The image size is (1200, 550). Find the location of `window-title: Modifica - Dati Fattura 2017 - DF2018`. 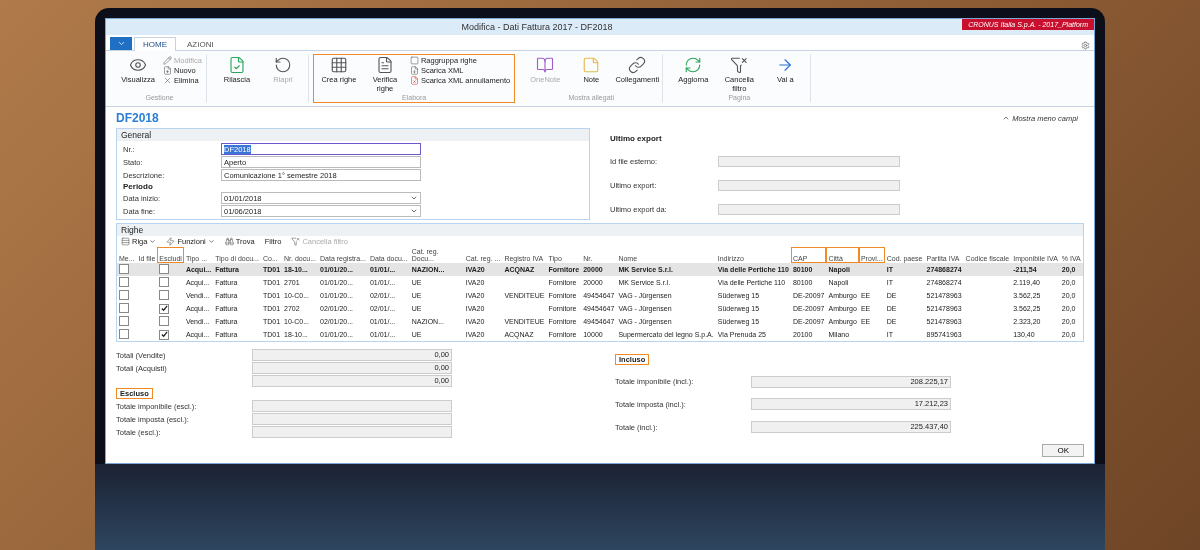

window-title: Modifica - Dati Fattura 2017 - DF2018 is located at coordinates (537, 27).